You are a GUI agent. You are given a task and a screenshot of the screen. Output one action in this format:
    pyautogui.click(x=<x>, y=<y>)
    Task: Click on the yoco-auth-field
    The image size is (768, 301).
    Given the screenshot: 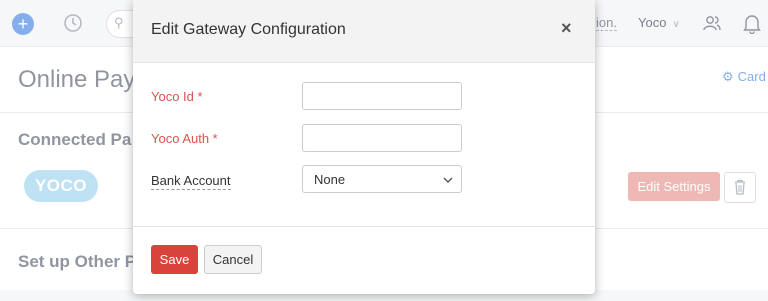 What is the action you would take?
    pyautogui.click(x=382, y=138)
    